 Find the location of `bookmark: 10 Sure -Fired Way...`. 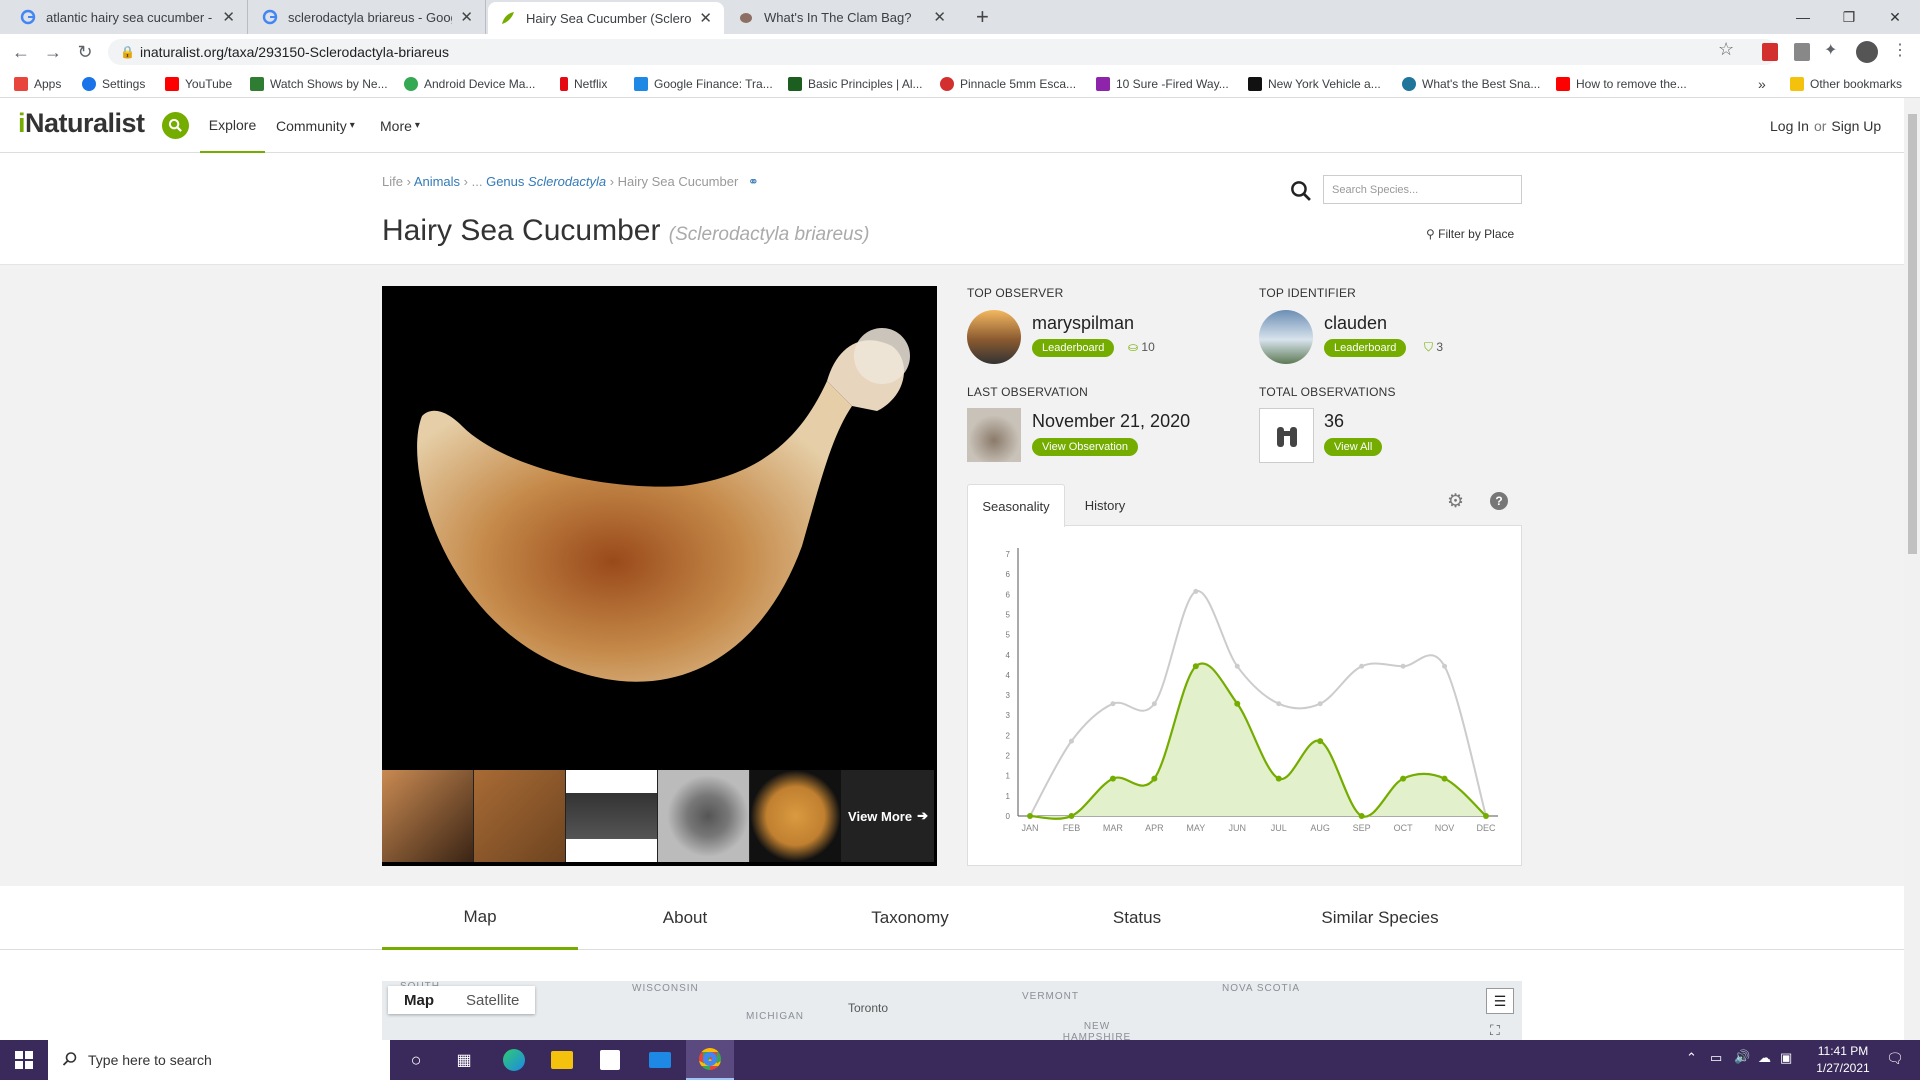

bookmark: 10 Sure -Fired Way... is located at coordinates (1162, 84).